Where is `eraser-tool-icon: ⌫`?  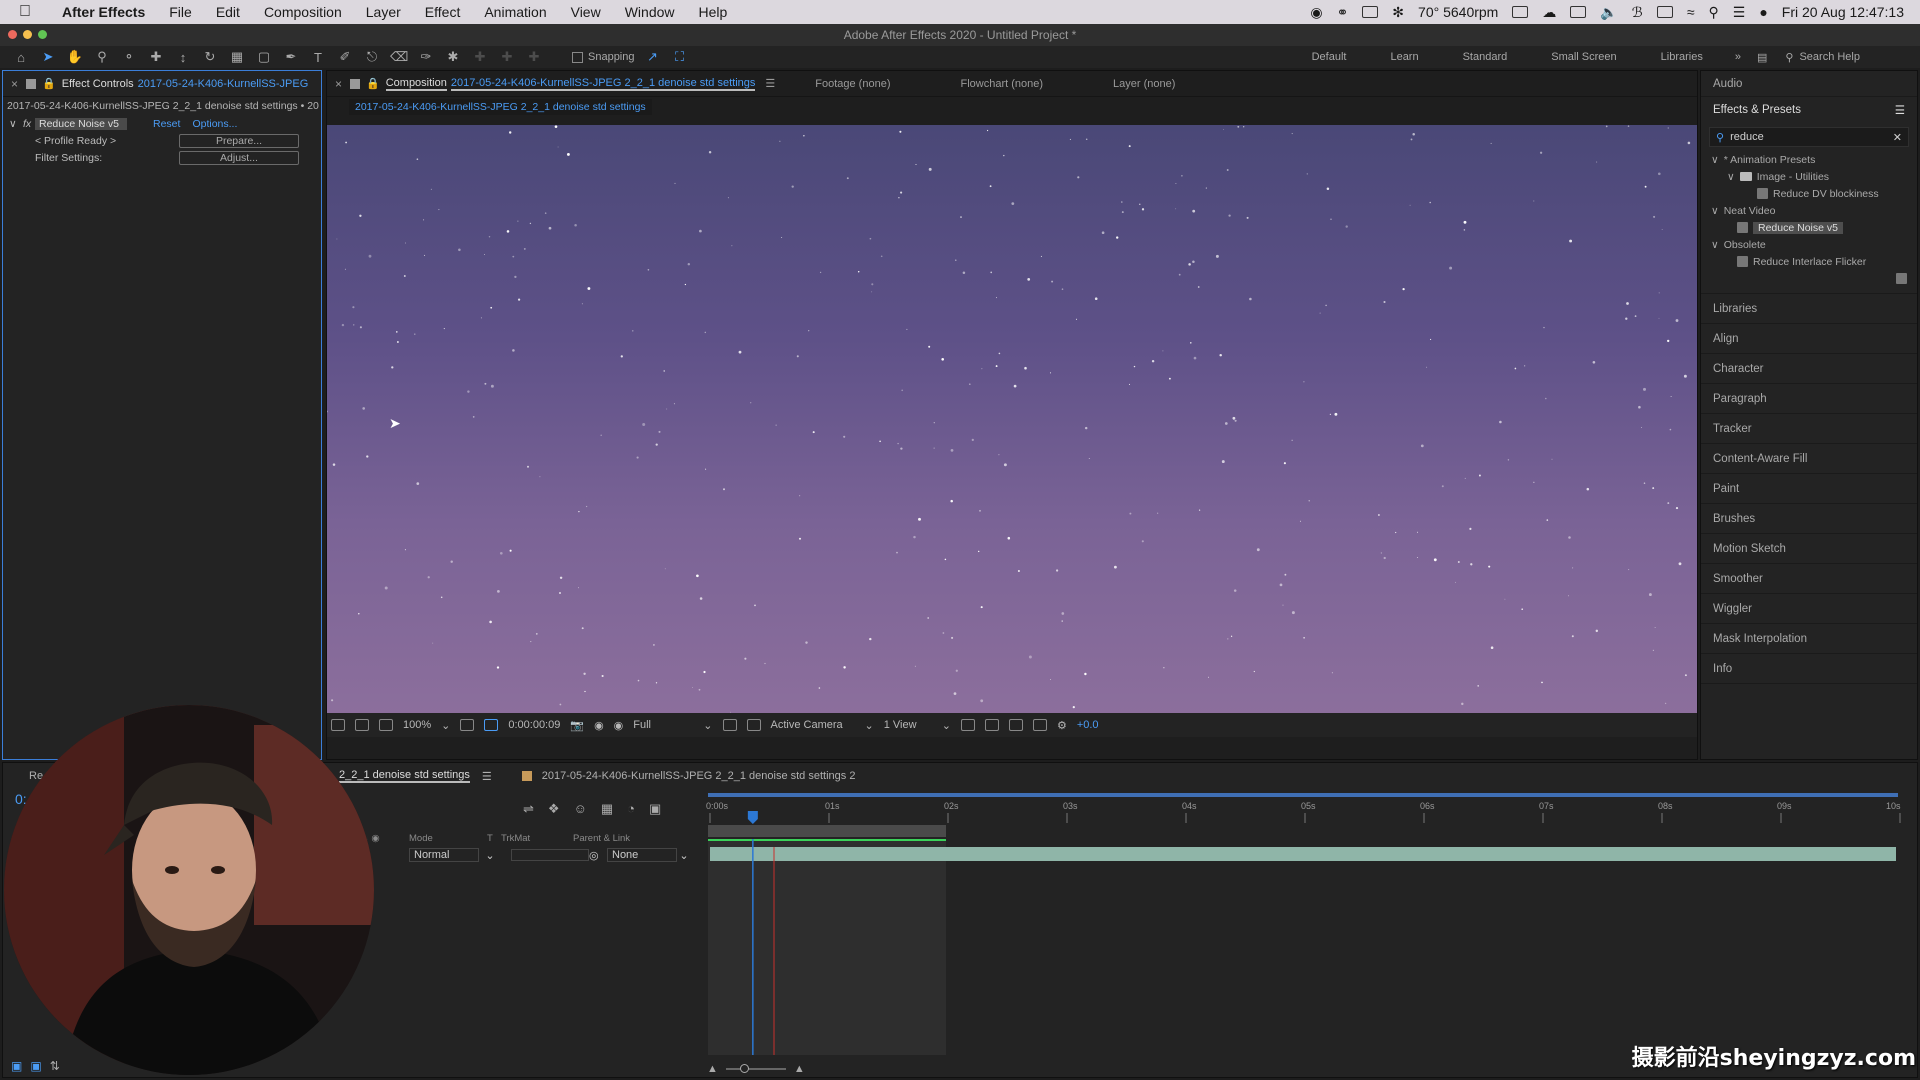
eraser-tool-icon: ⌫ is located at coordinates (399, 57).